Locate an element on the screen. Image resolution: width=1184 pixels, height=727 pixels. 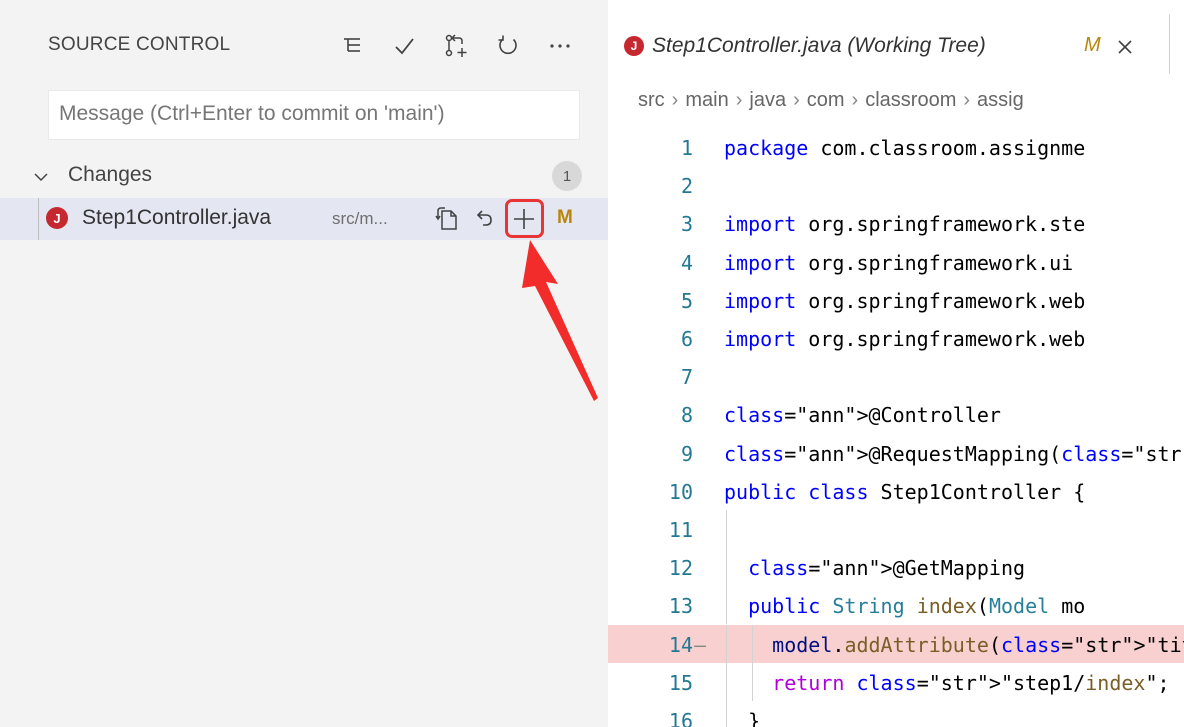
breadcrumb-item: main is located at coordinates (706, 100).